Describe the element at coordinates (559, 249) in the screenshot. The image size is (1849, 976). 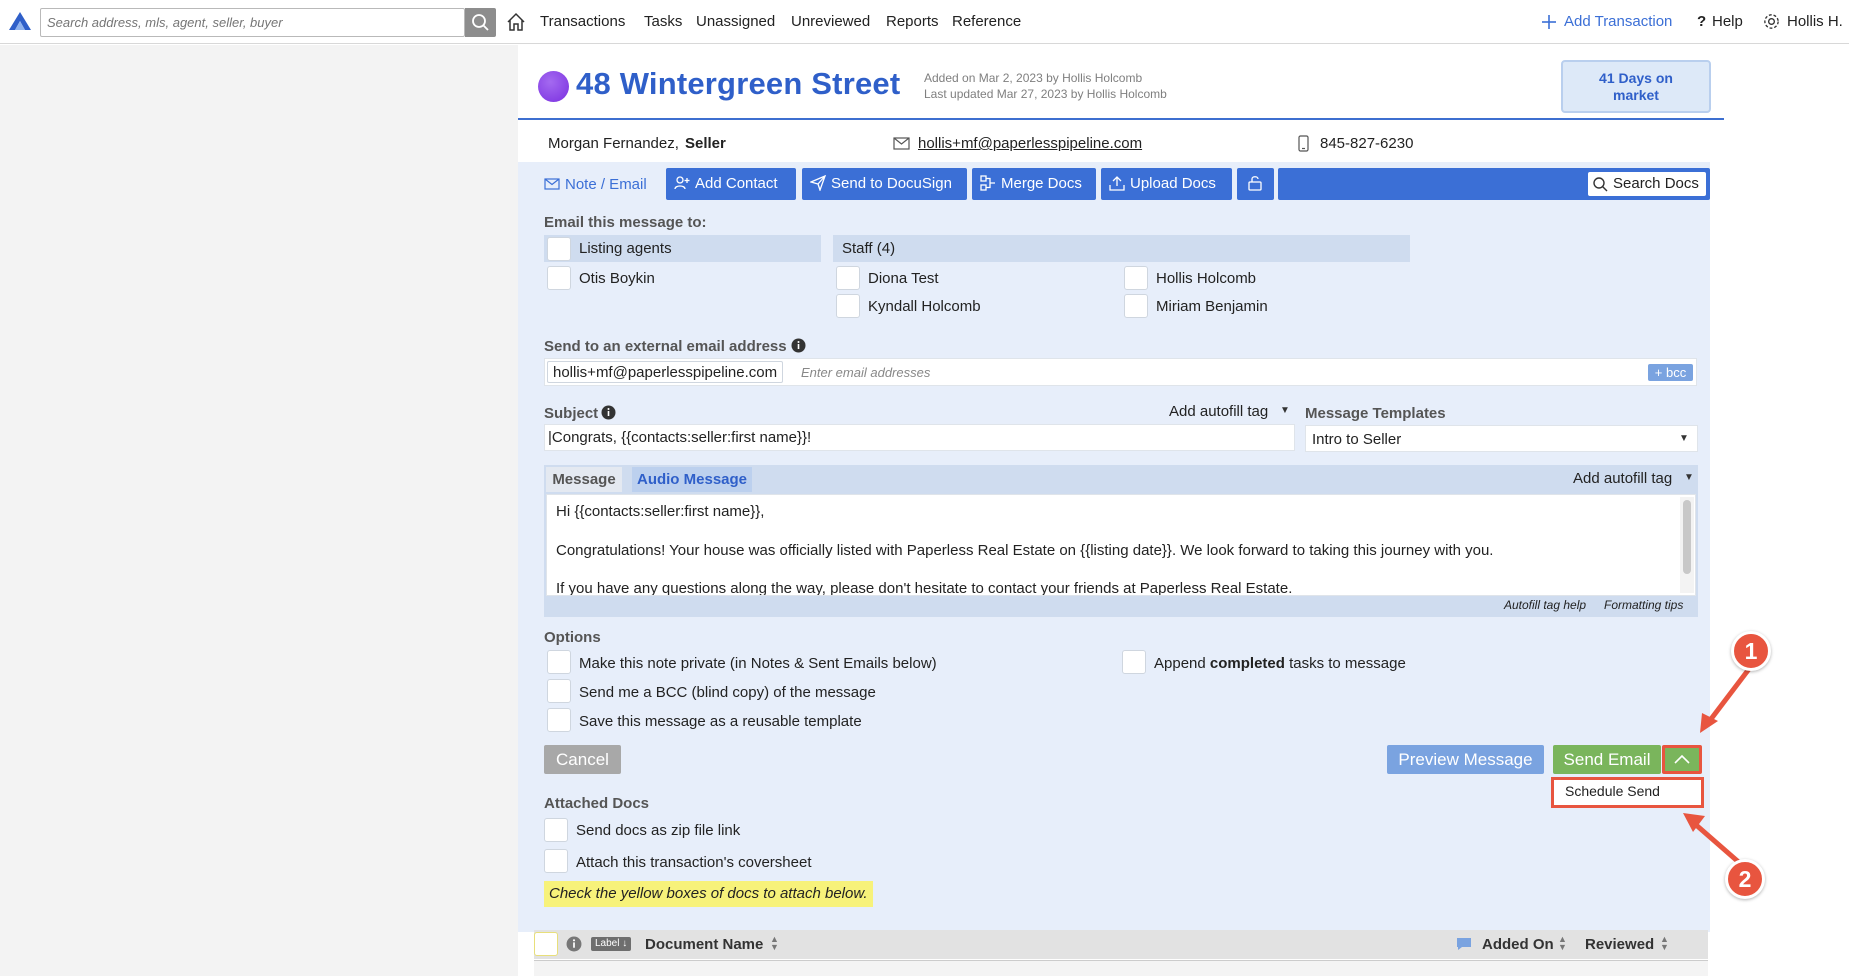
I see `listing-agents-checkbox` at that location.